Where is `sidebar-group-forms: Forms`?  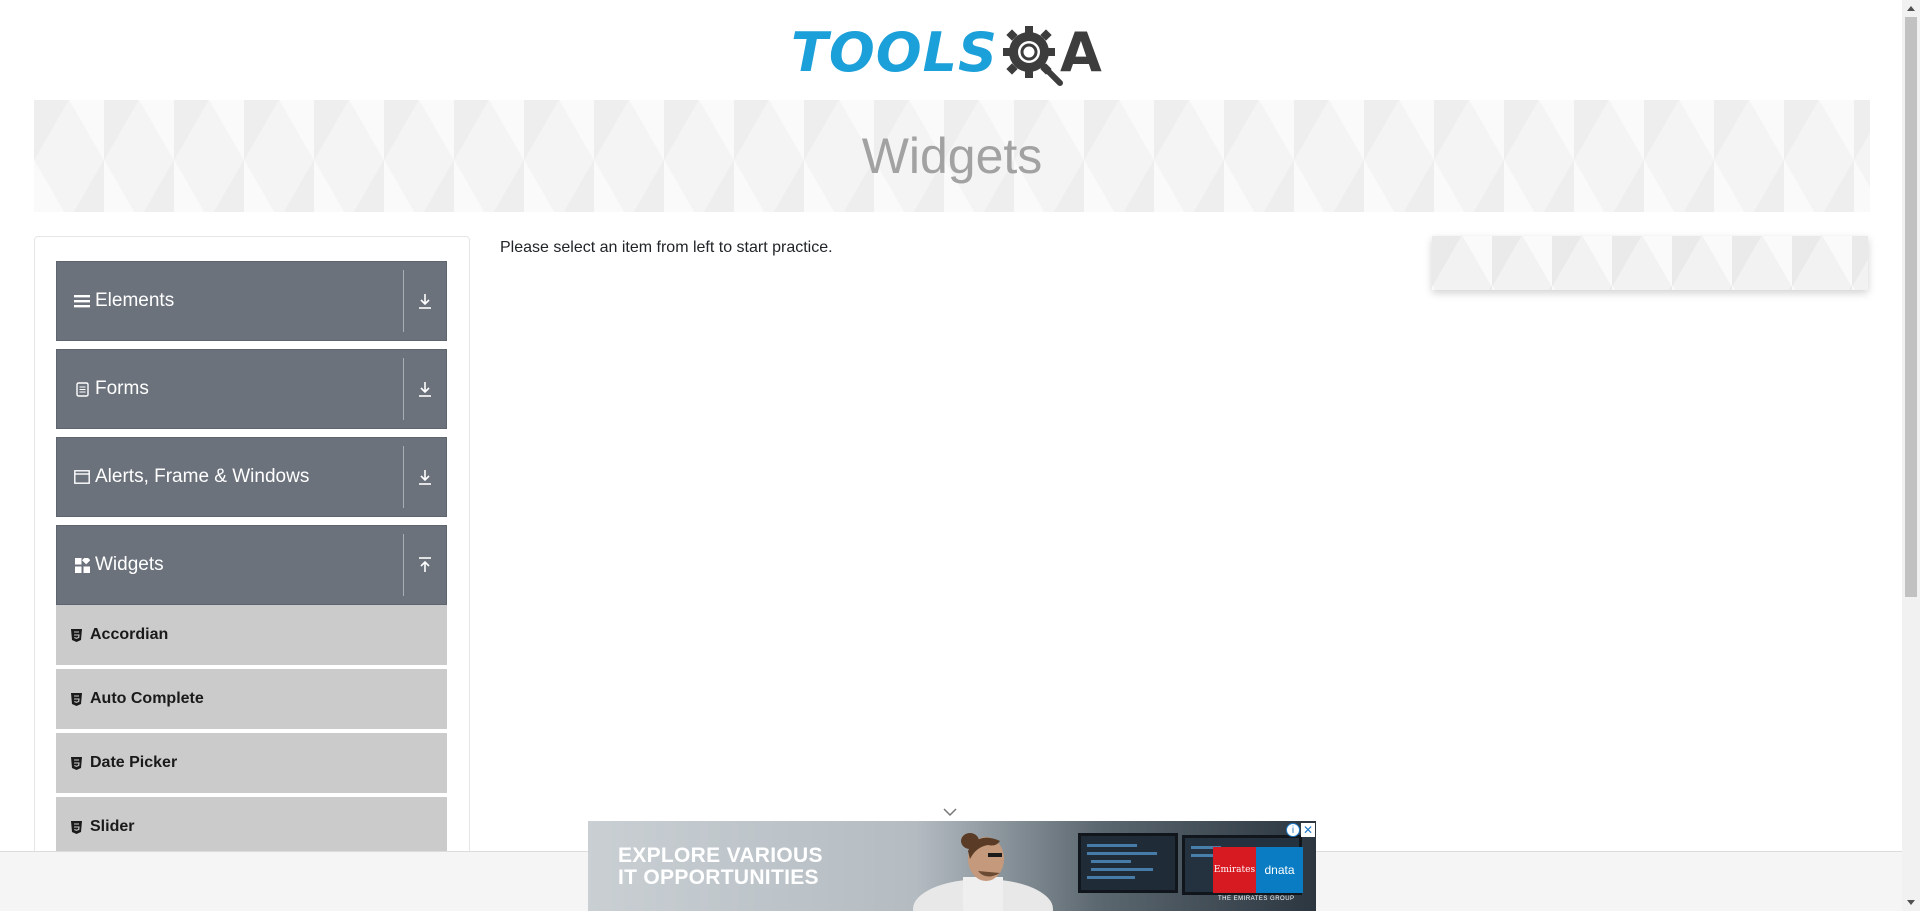
sidebar-group-forms: Forms is located at coordinates (251, 389).